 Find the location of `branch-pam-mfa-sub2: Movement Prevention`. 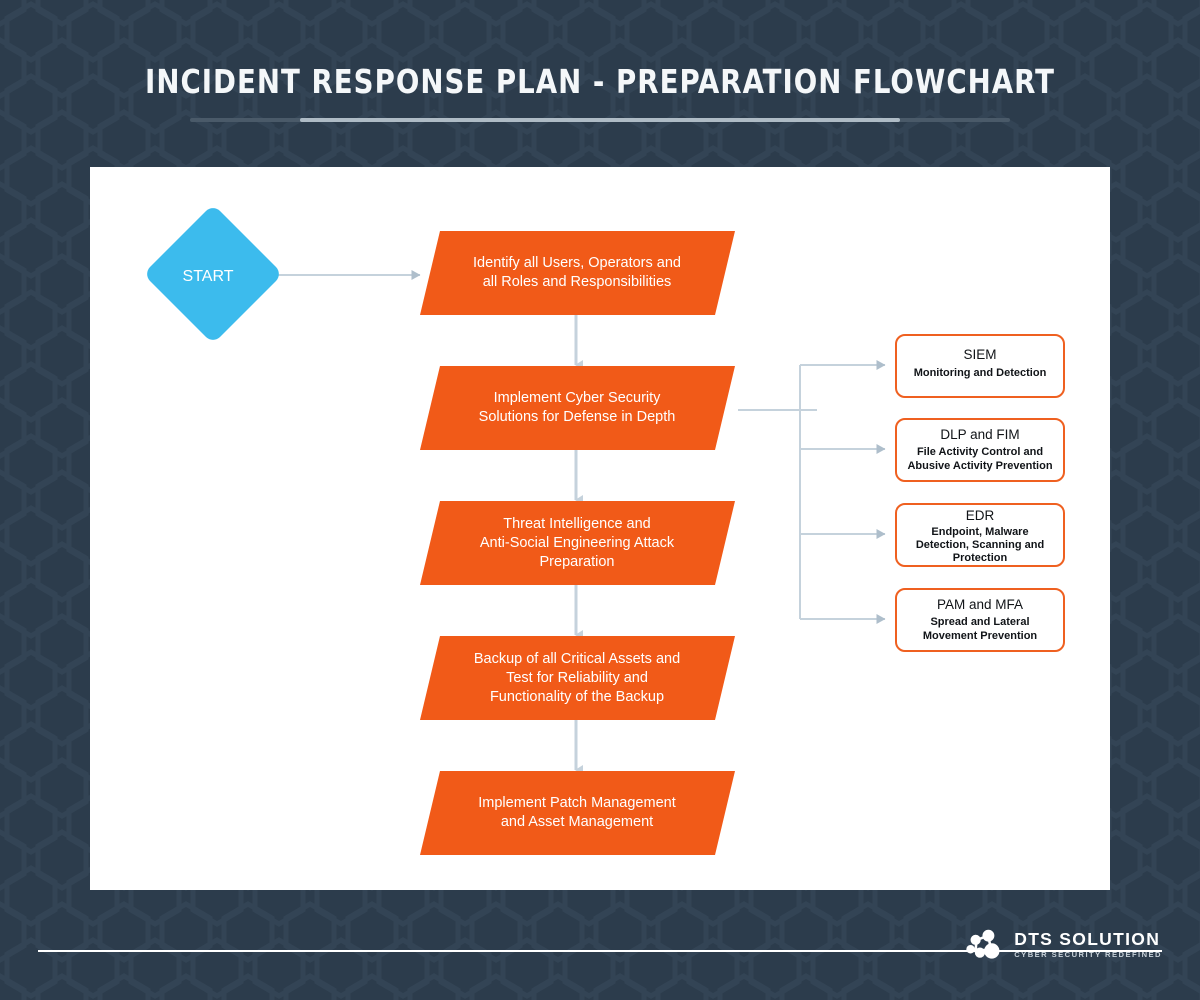

branch-pam-mfa-sub2: Movement Prevention is located at coordinates (980, 636).